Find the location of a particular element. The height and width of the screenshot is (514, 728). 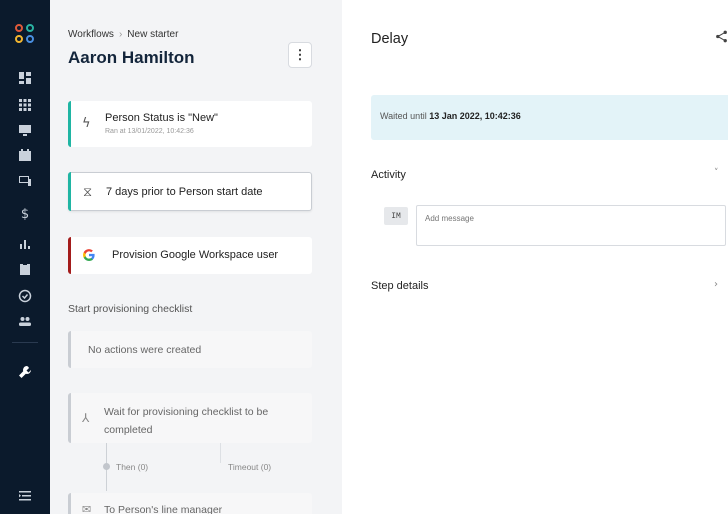

hourglass-icon: ⧖ is located at coordinates (88, 192).